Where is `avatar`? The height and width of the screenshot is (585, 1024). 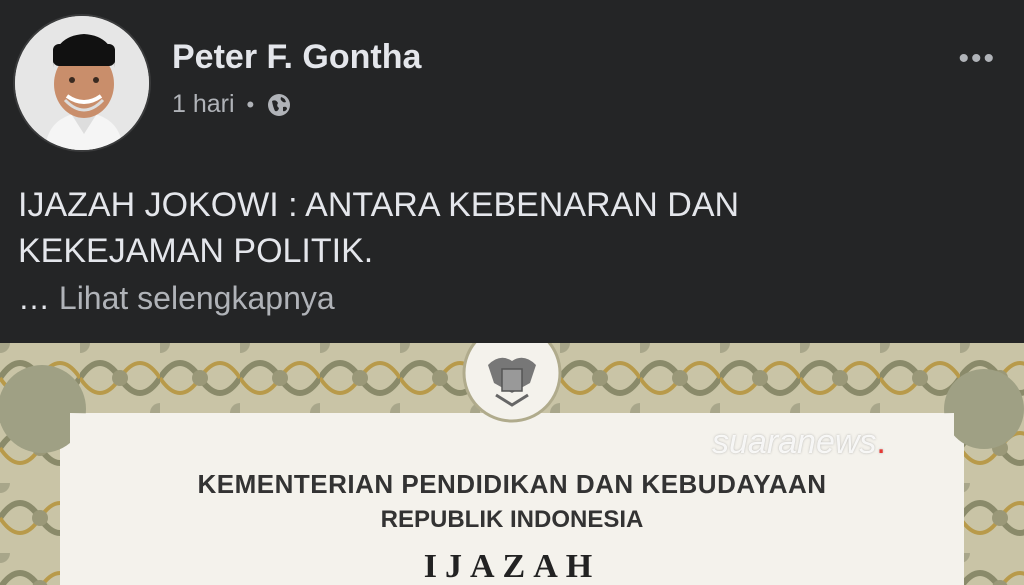 avatar is located at coordinates (82, 83).